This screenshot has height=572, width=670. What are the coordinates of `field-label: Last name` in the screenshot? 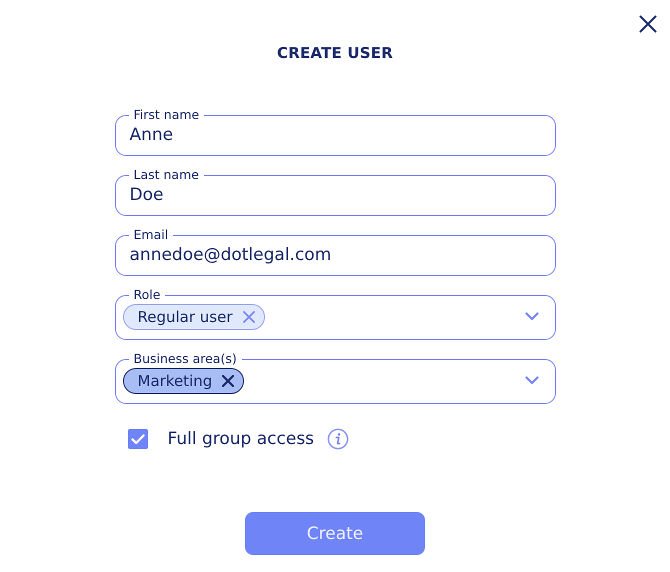 It's located at (166, 175).